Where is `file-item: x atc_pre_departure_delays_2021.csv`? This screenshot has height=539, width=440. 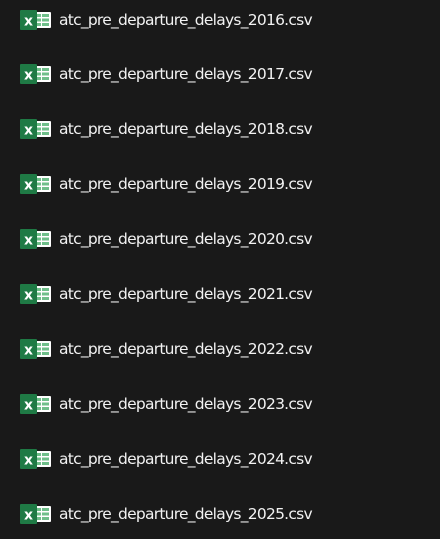
file-item: x atc_pre_departure_delays_2021.csv is located at coordinates (220, 294).